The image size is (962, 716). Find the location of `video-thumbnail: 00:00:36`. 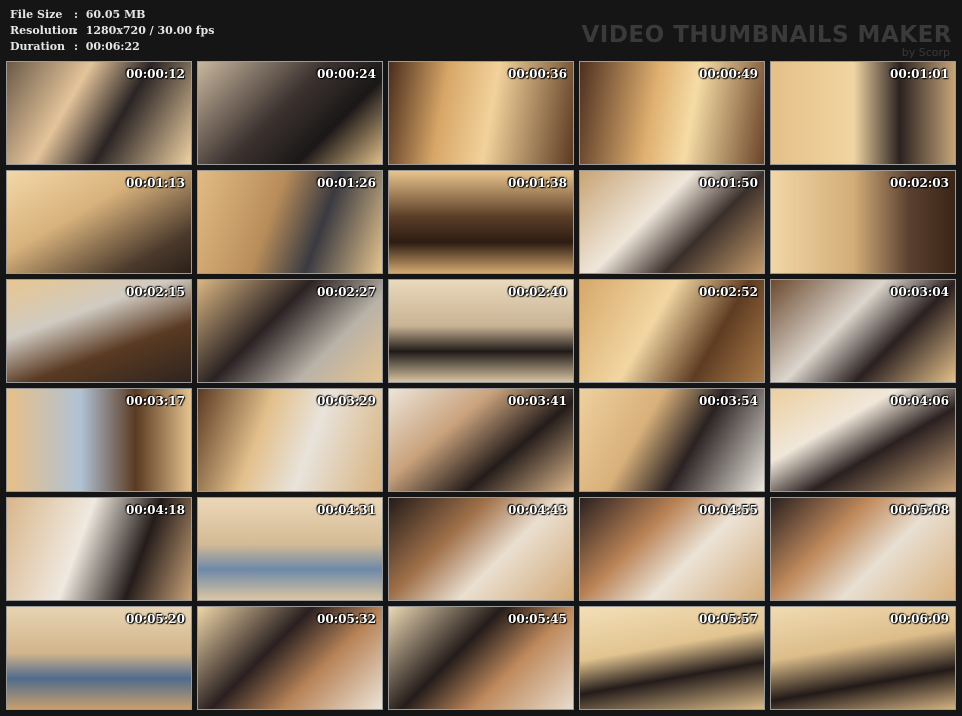

video-thumbnail: 00:00:36 is located at coordinates (481, 113).